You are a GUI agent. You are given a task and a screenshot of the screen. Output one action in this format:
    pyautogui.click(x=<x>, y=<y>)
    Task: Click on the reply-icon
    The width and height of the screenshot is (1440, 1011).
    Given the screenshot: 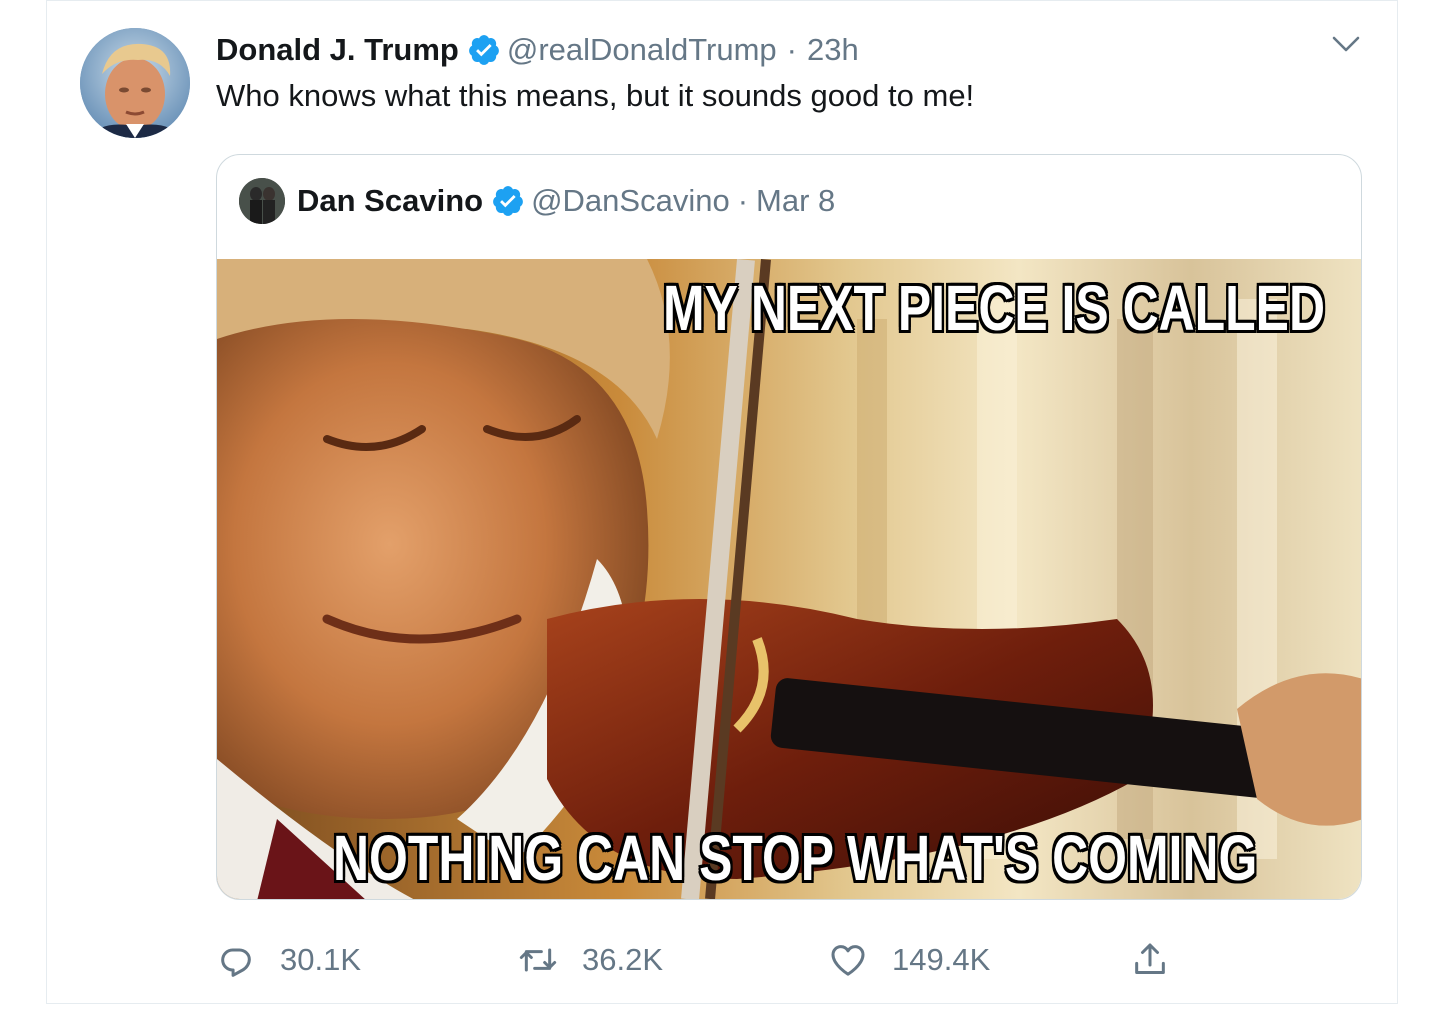 What is the action you would take?
    pyautogui.click(x=236, y=962)
    